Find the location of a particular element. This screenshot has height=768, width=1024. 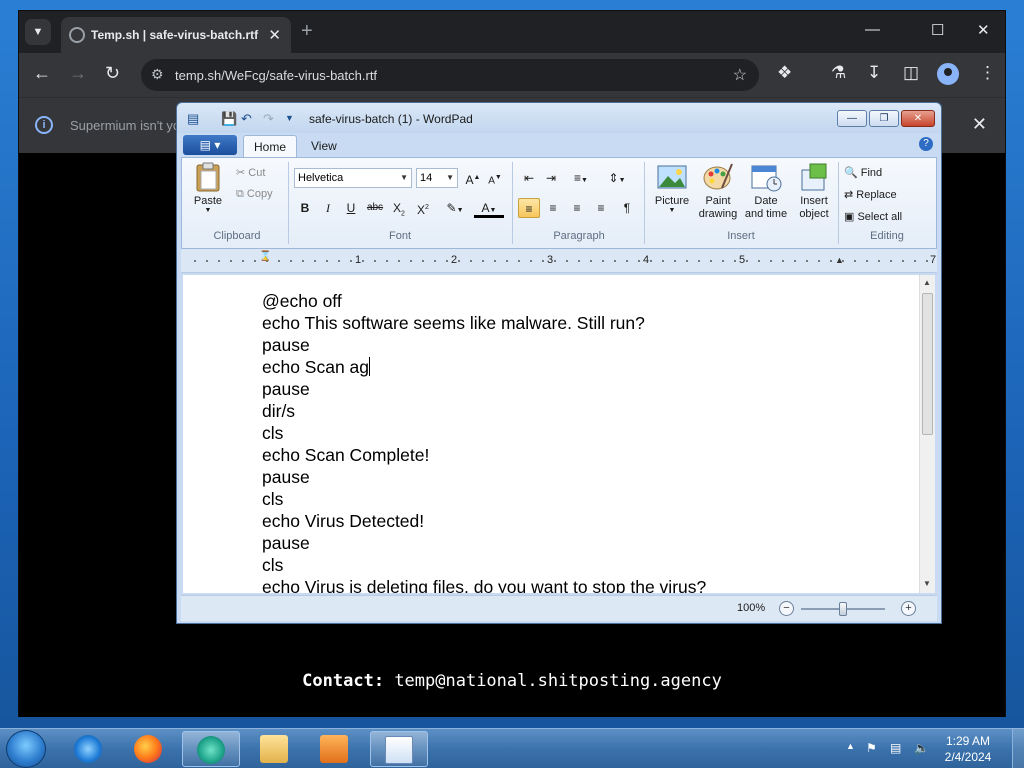

taskbar-supermium is located at coordinates (211, 749).